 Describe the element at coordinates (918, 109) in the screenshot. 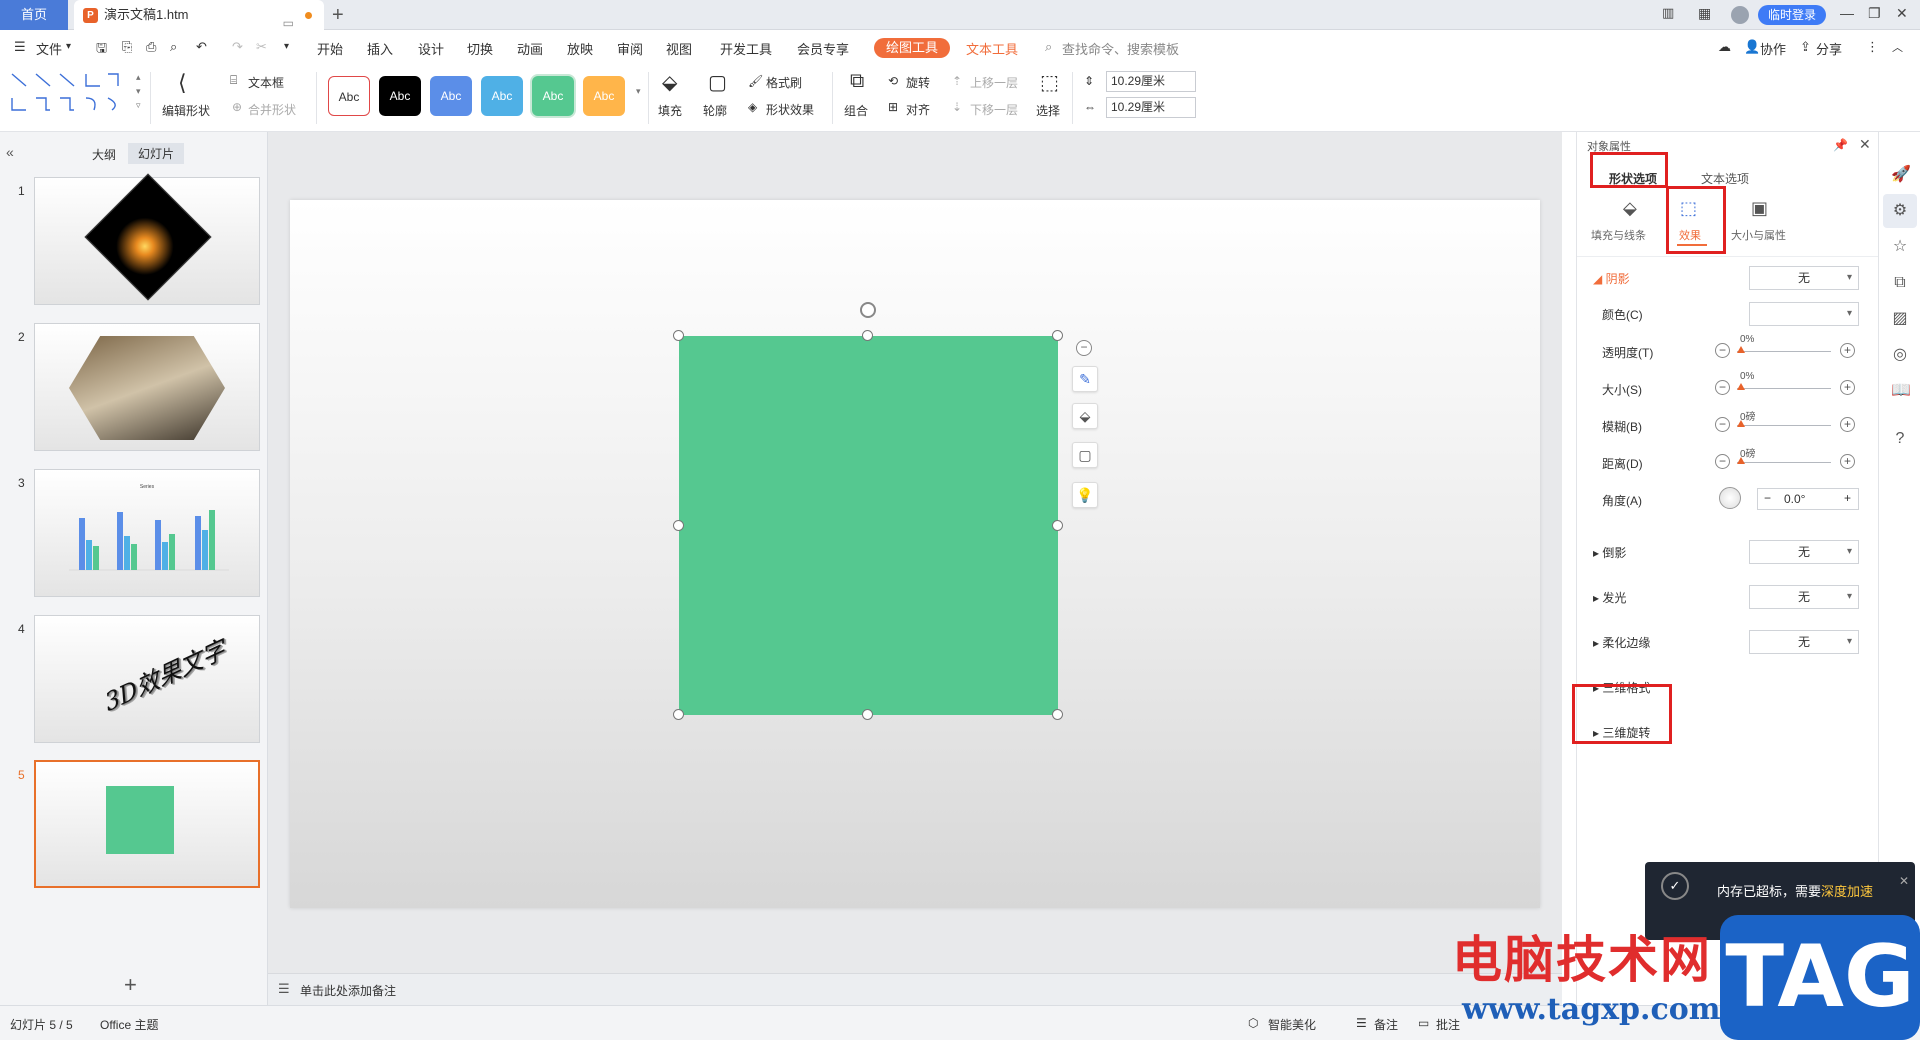

I see `align-button: 对齐` at that location.